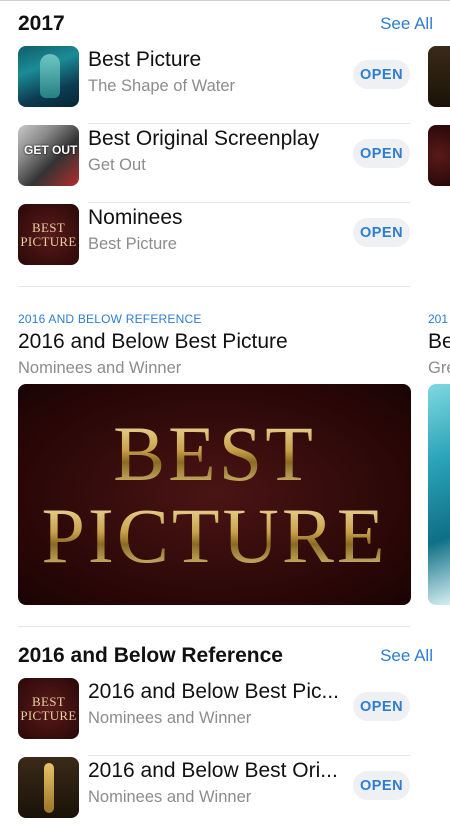  Describe the element at coordinates (117, 165) in the screenshot. I see `item-subtitle: Get Out` at that location.